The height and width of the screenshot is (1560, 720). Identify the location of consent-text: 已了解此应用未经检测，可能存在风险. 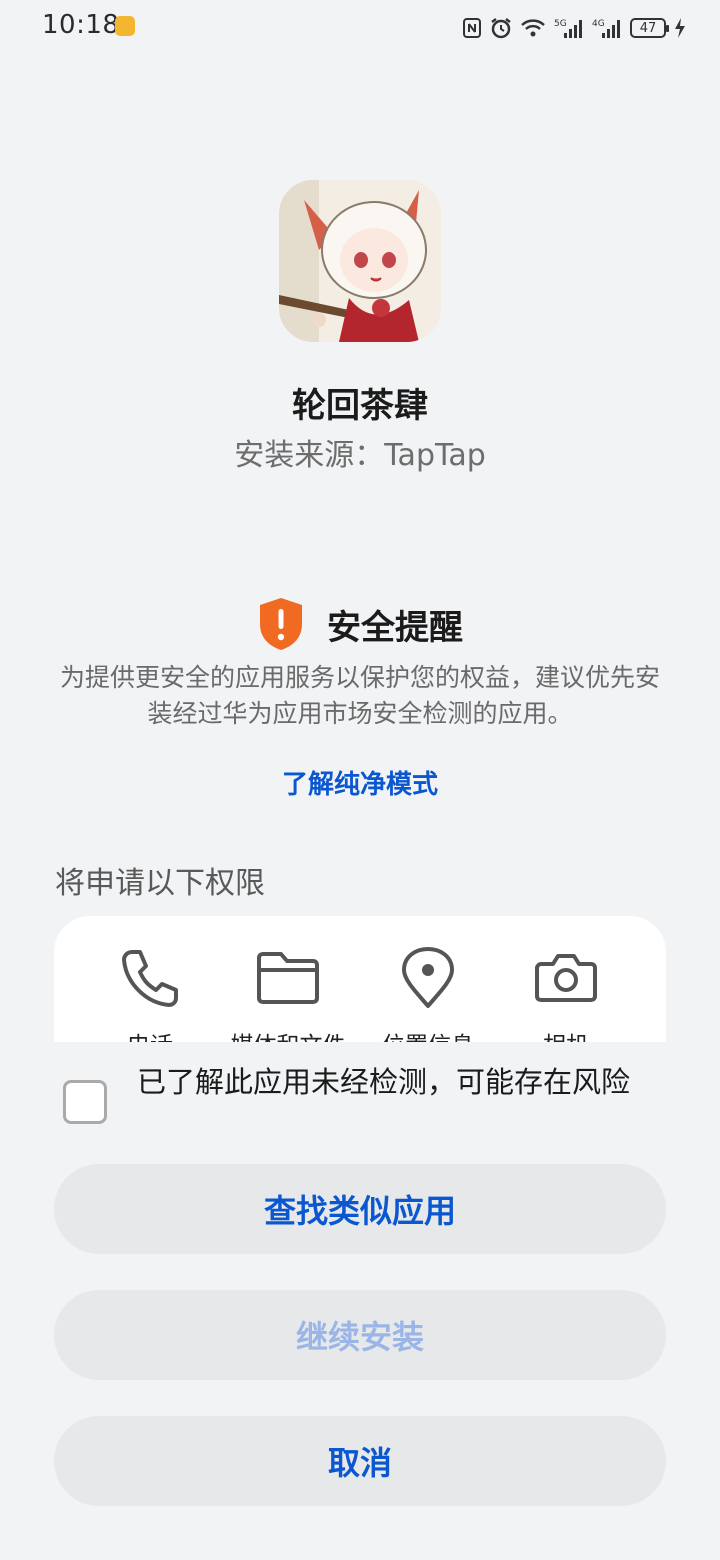
(402, 1082).